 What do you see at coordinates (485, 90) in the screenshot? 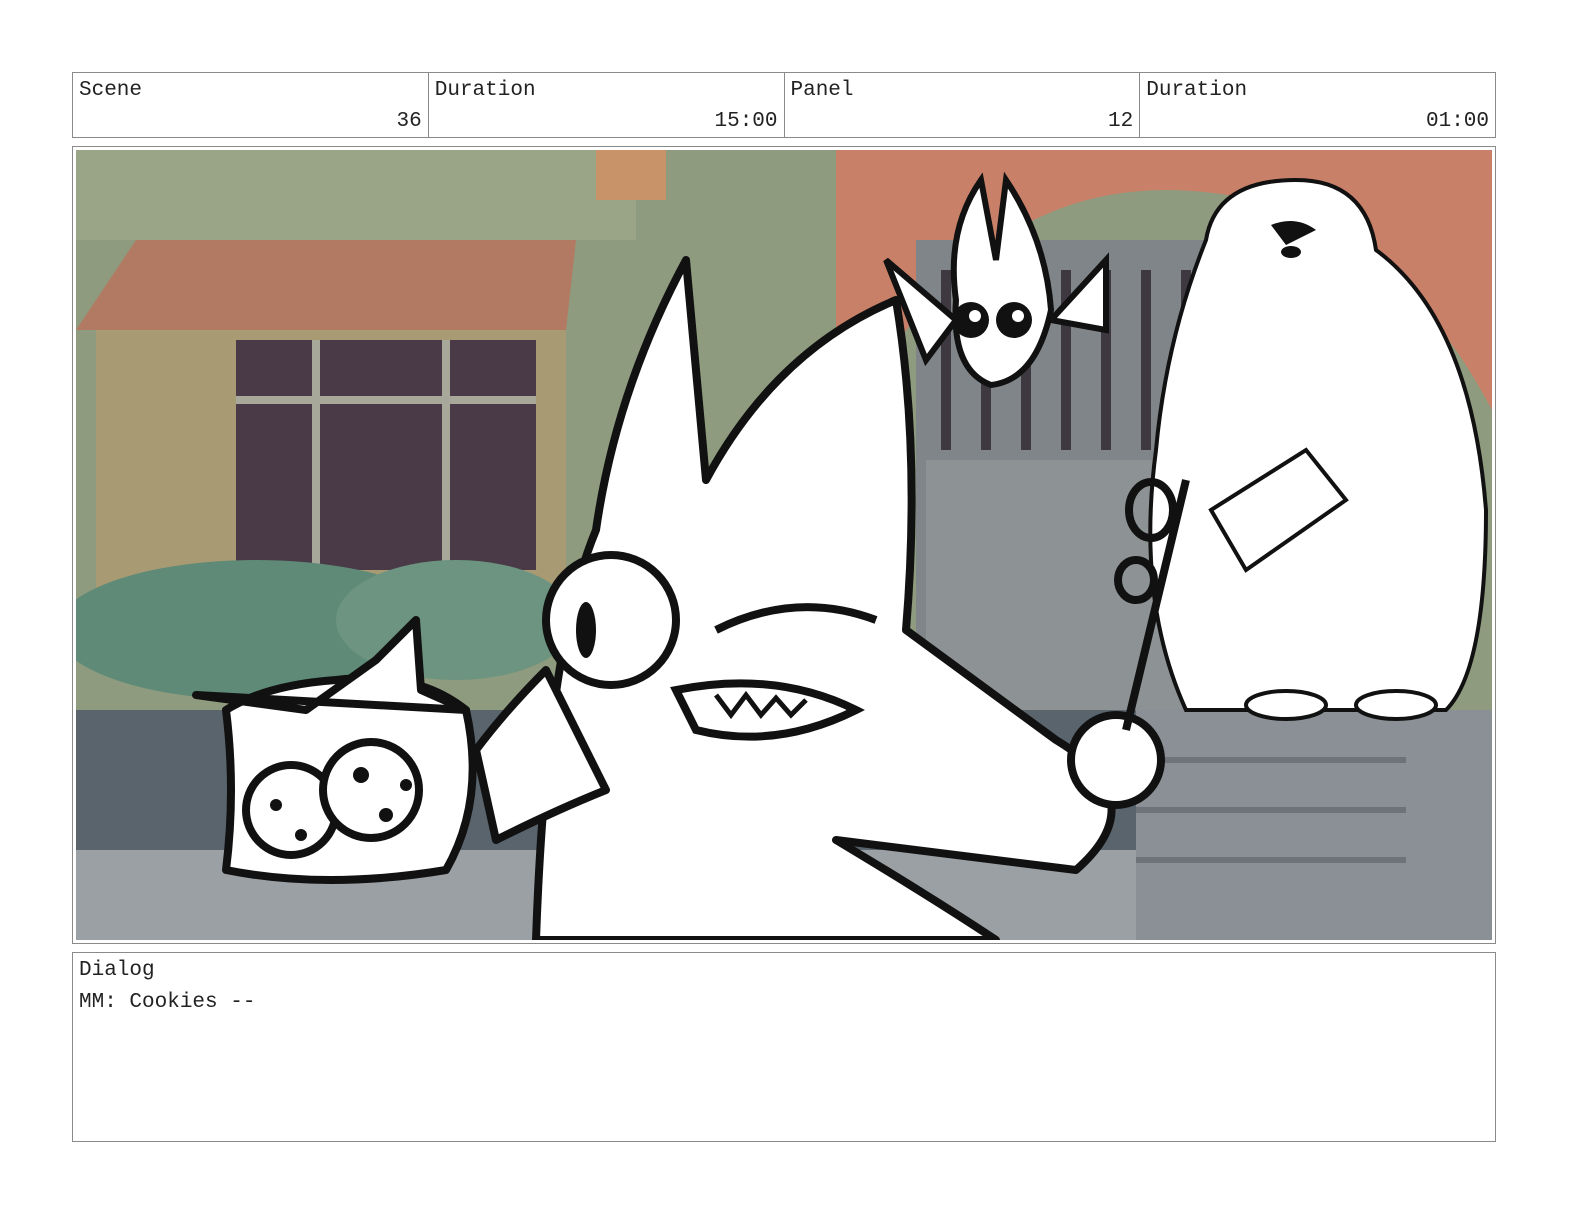
I see `scene-duration-label: Duration` at bounding box center [485, 90].